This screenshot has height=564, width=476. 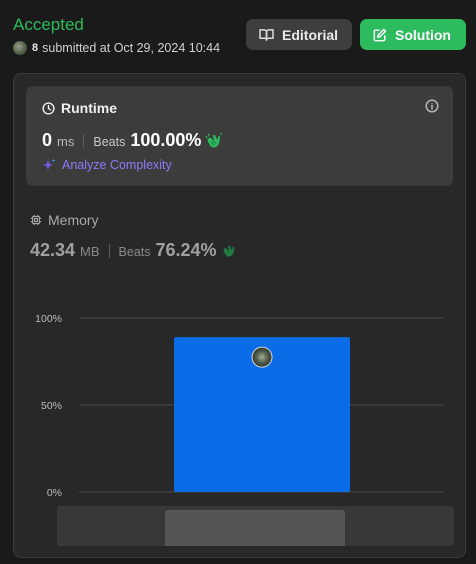 I want to click on chip-icon, so click(x=36, y=220).